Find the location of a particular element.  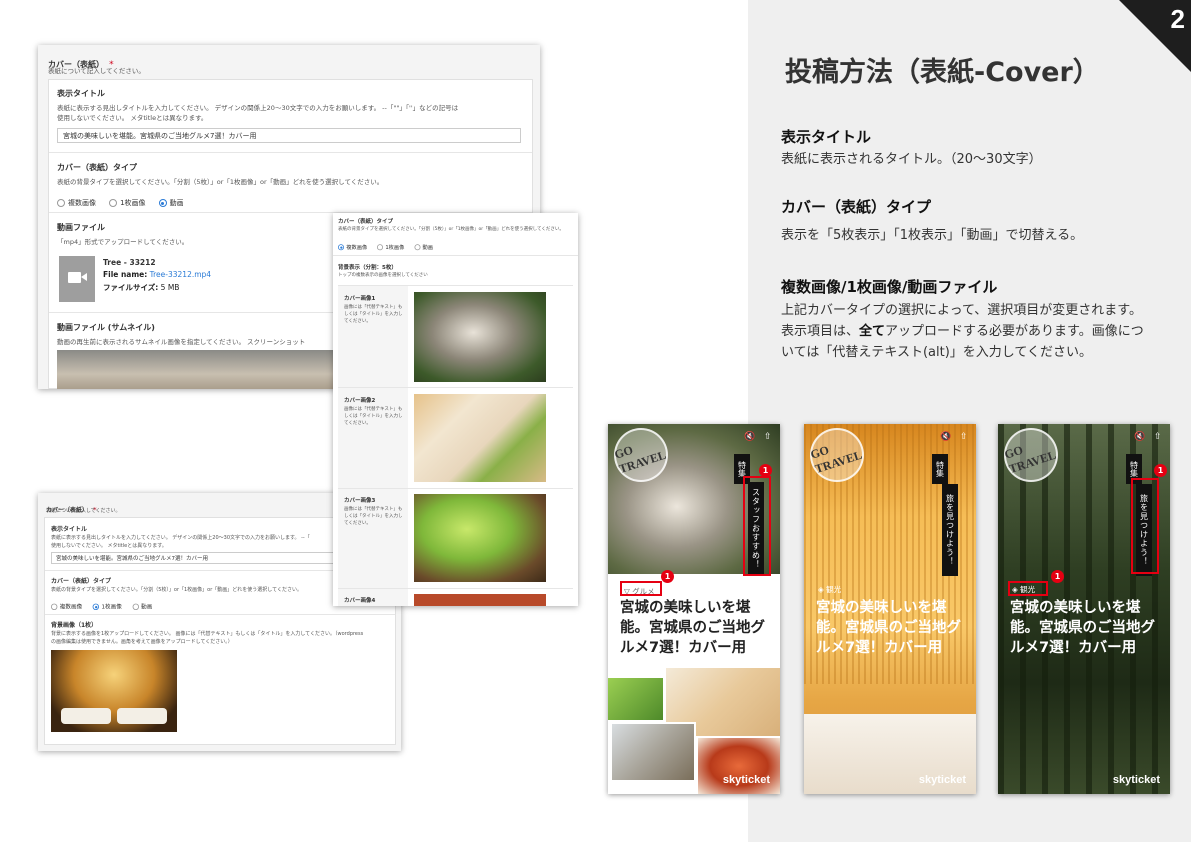

bg-hint-2: の画像編集は使用できません。画角を考えて画像をアップロードしてください。） is located at coordinates (142, 642).